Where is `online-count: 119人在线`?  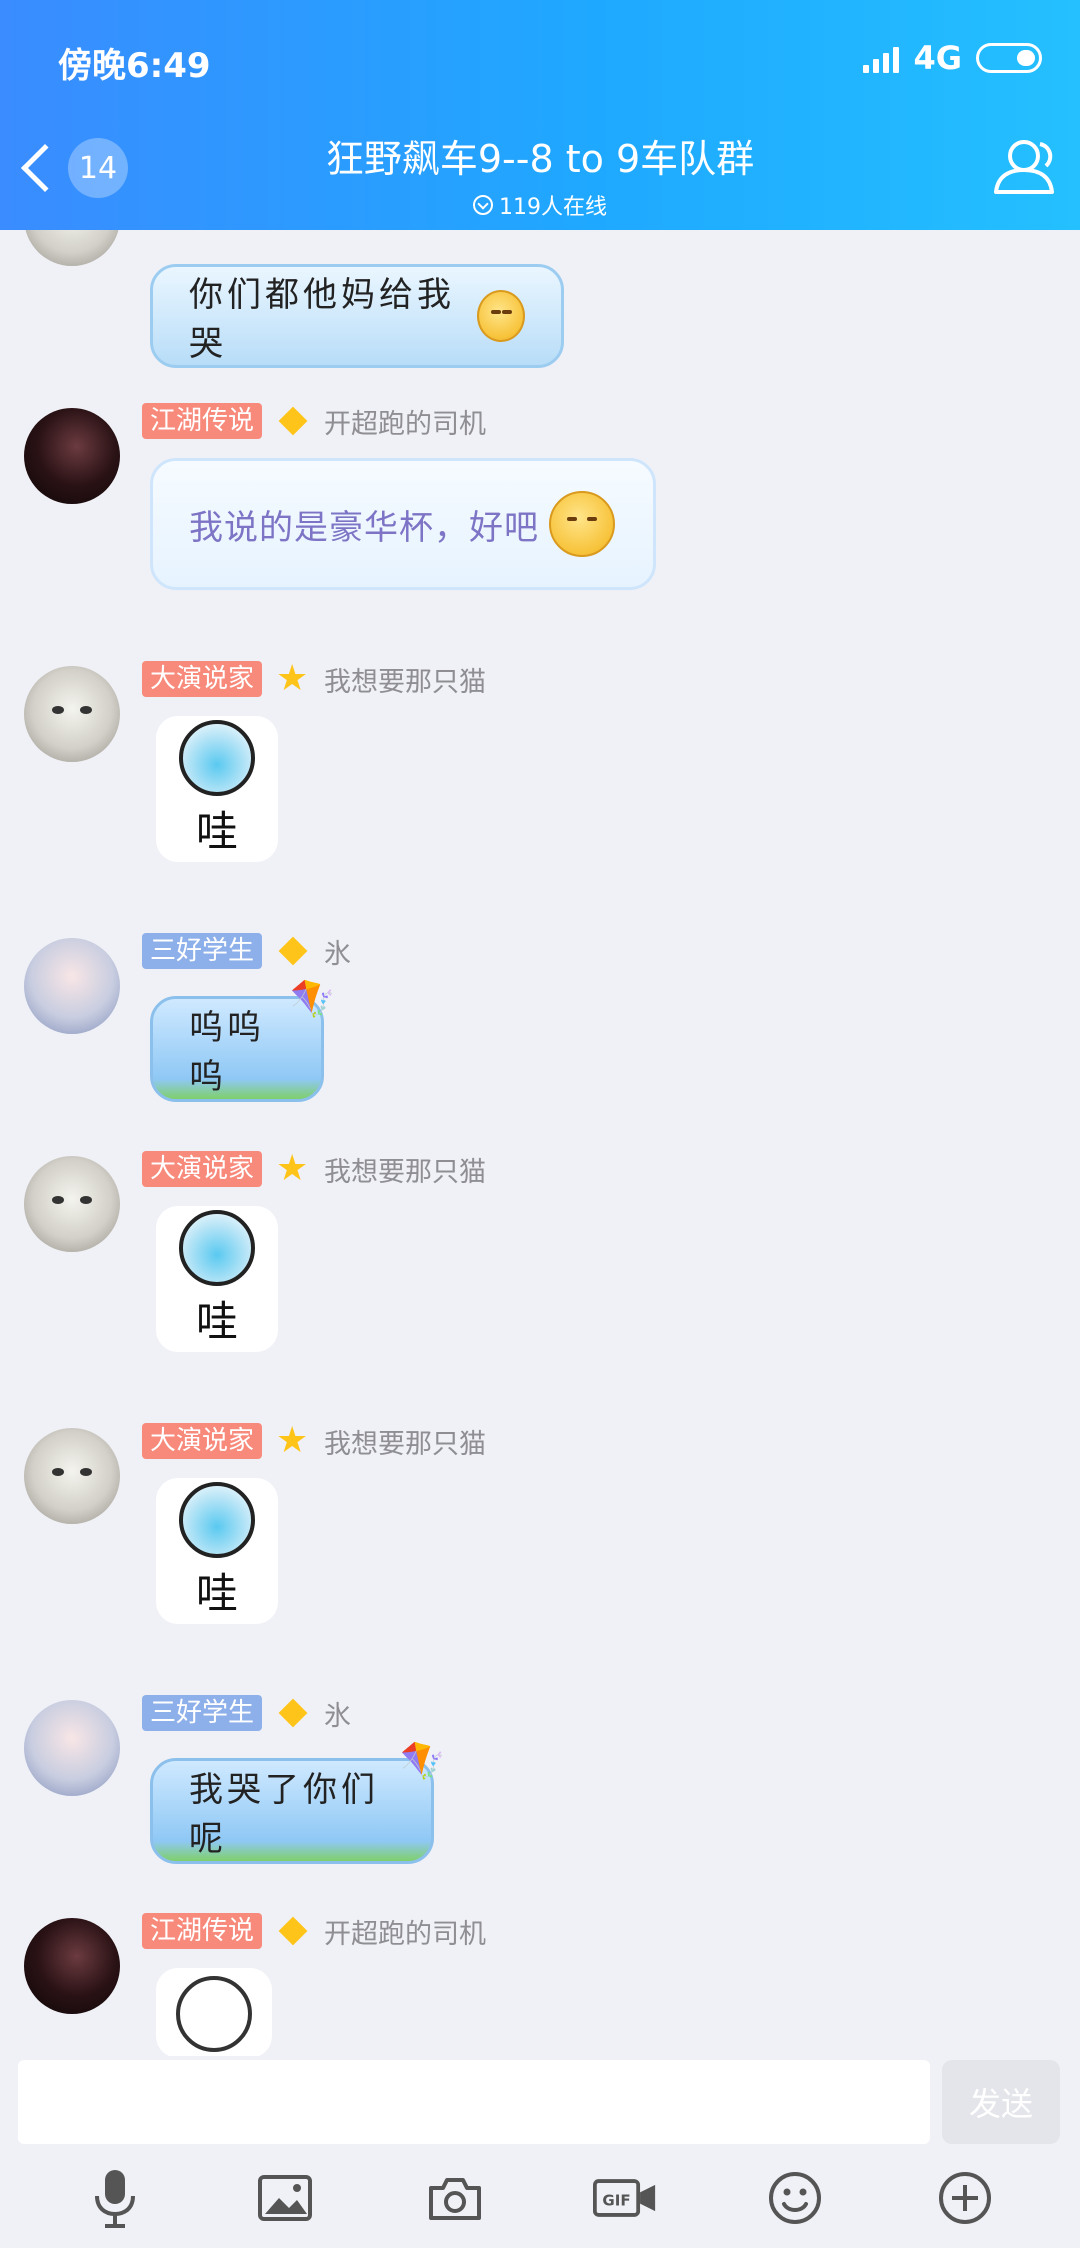 online-count: 119人在线 is located at coordinates (540, 205).